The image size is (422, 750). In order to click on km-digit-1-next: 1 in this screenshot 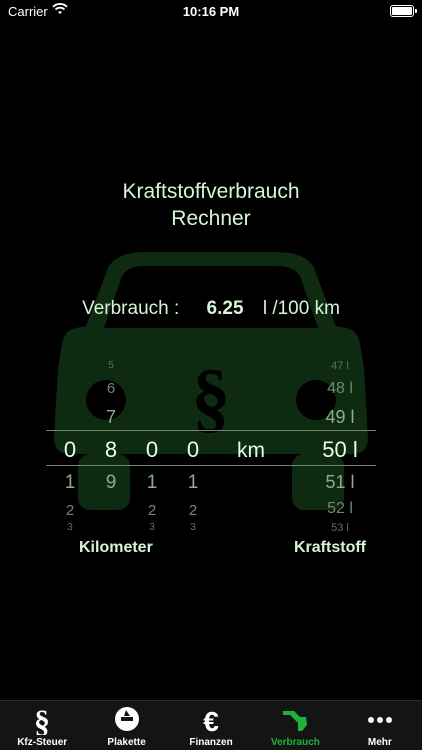, I will do `click(70, 482)`.